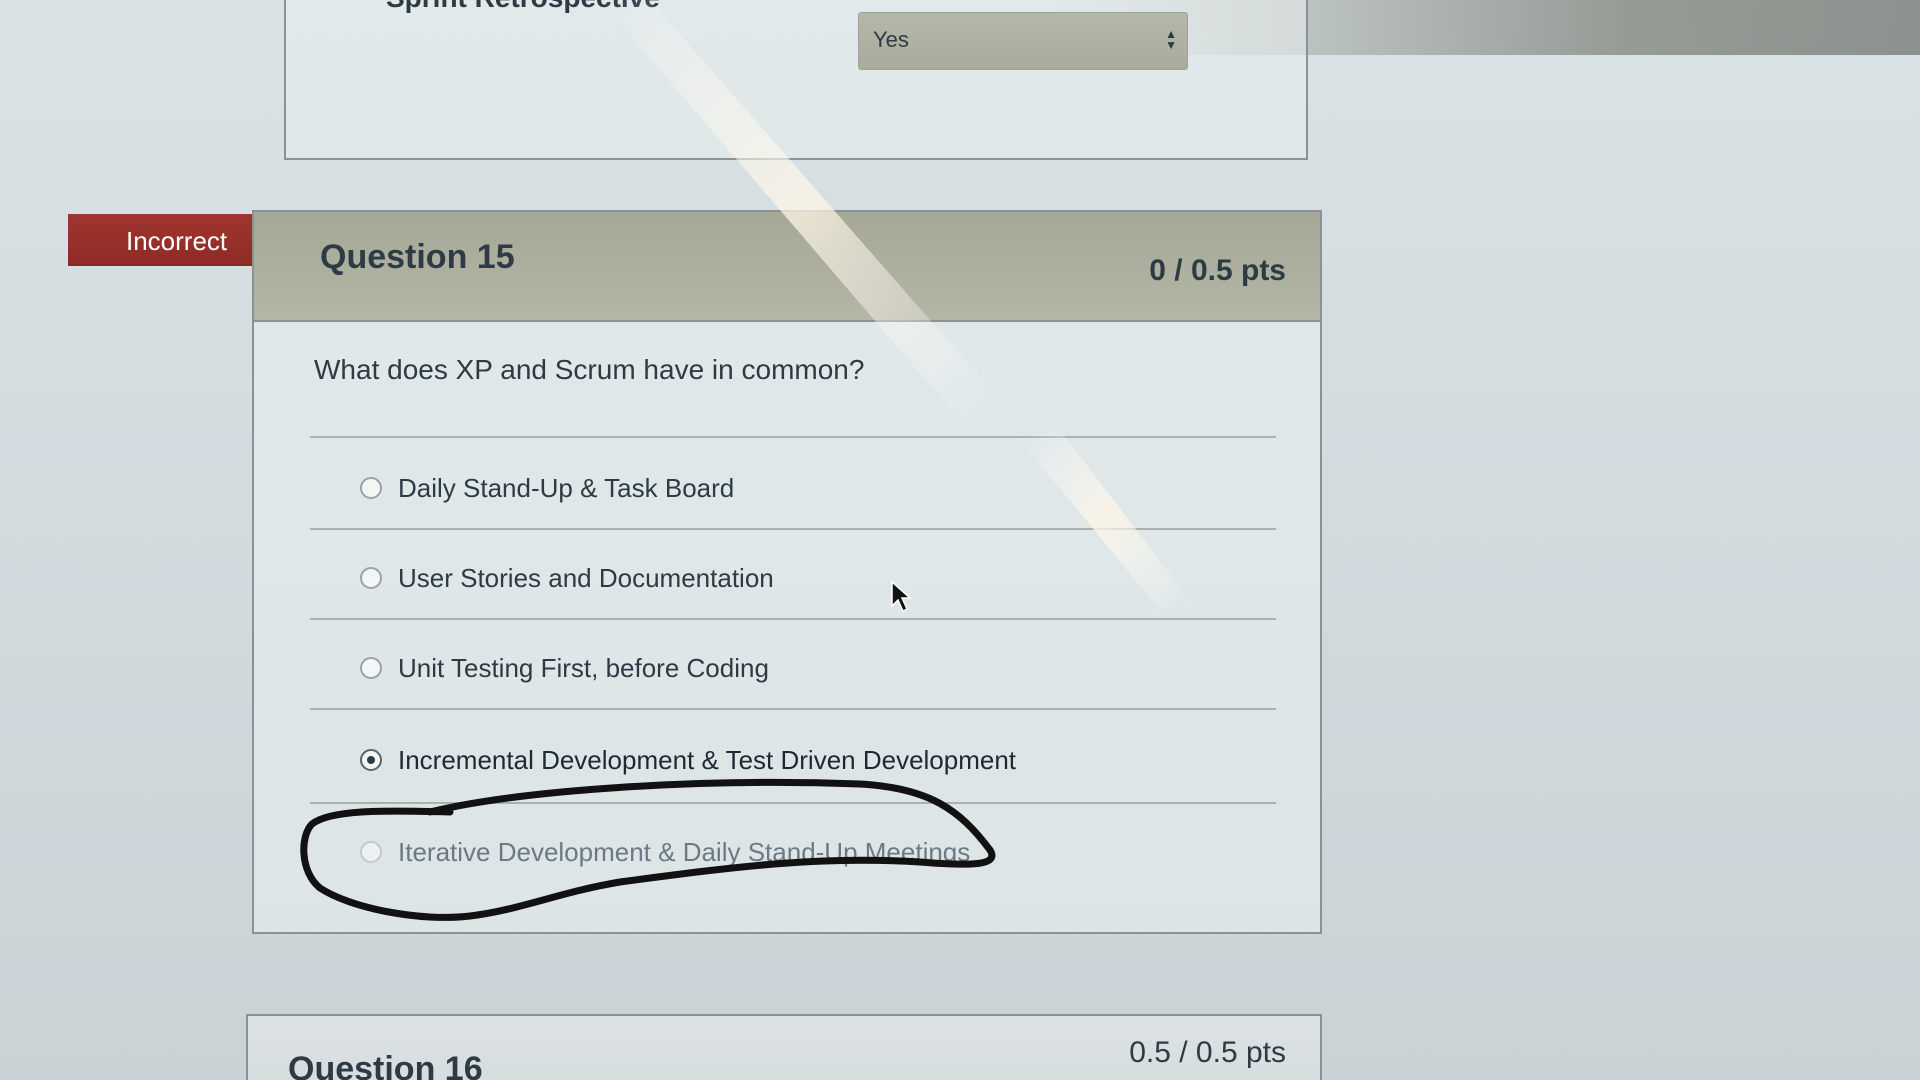 The image size is (1920, 1080). I want to click on next-question-points: 0.5 / 0.5 pts, so click(1207, 1052).